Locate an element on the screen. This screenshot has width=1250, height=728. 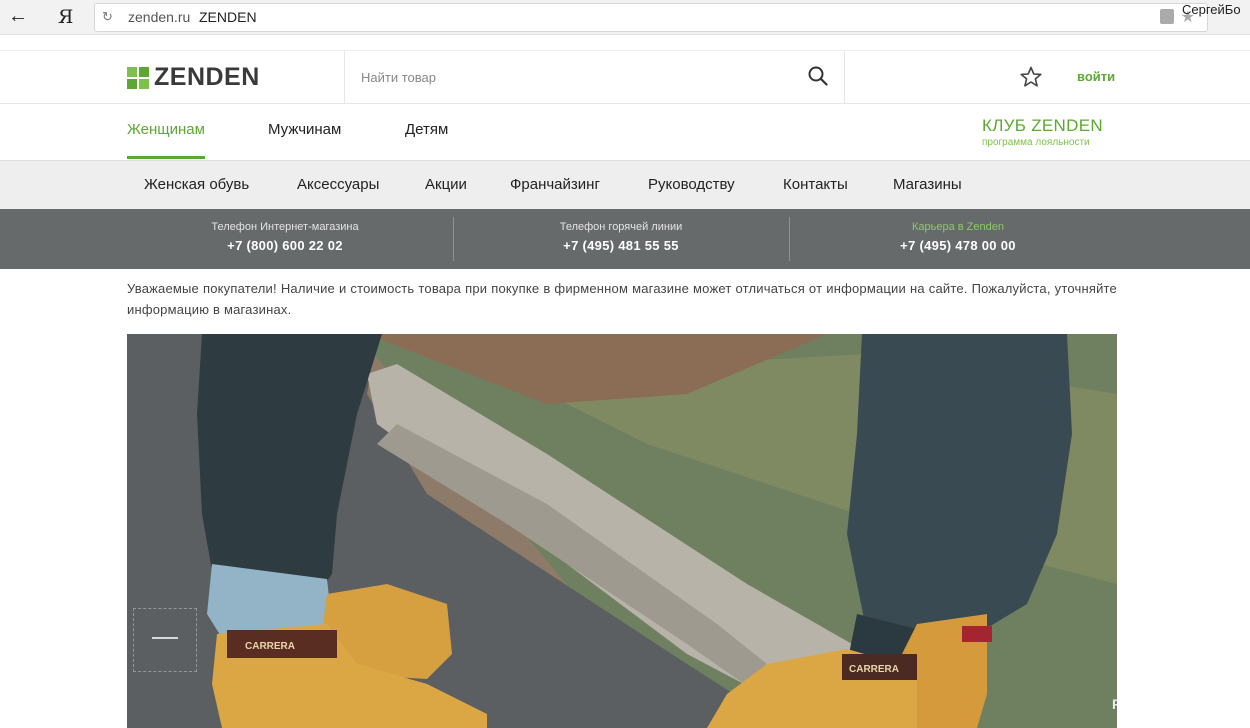
address-page-title: ZENDEN is located at coordinates (228, 17).